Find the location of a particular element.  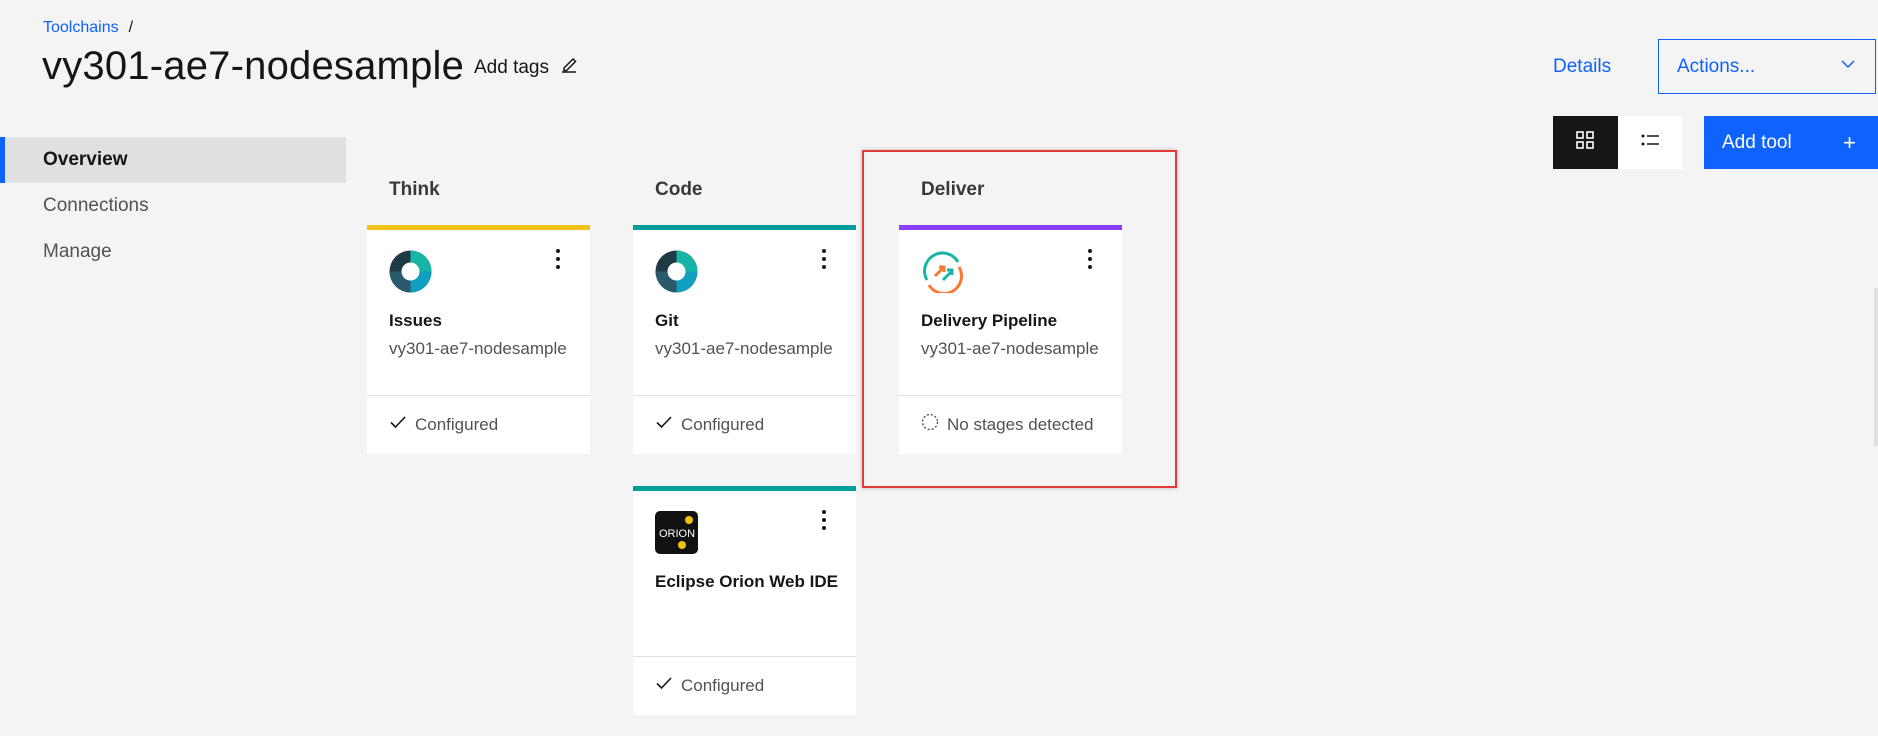

sidenav-item-manage: Manage is located at coordinates (173, 252).